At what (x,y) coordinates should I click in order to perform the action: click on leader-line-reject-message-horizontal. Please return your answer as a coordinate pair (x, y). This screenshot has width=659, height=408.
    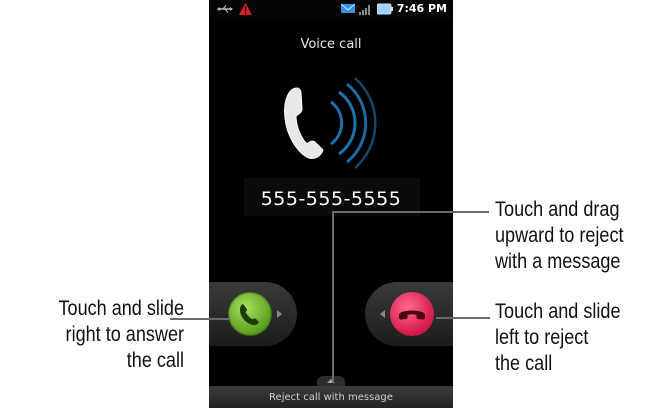
    Looking at the image, I should click on (410, 212).